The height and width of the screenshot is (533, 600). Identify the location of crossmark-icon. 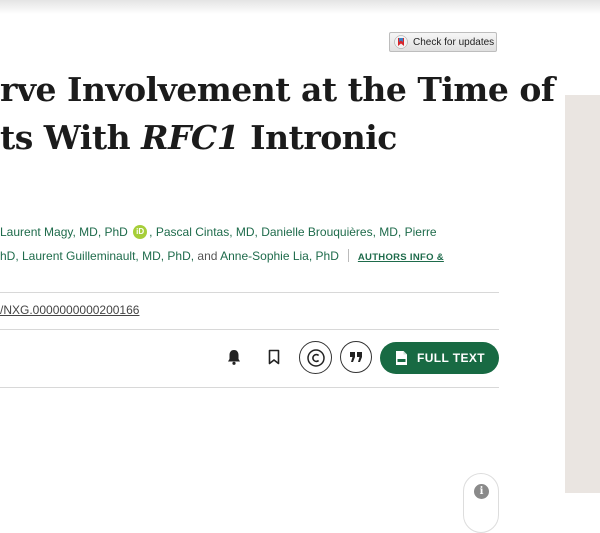
(401, 42).